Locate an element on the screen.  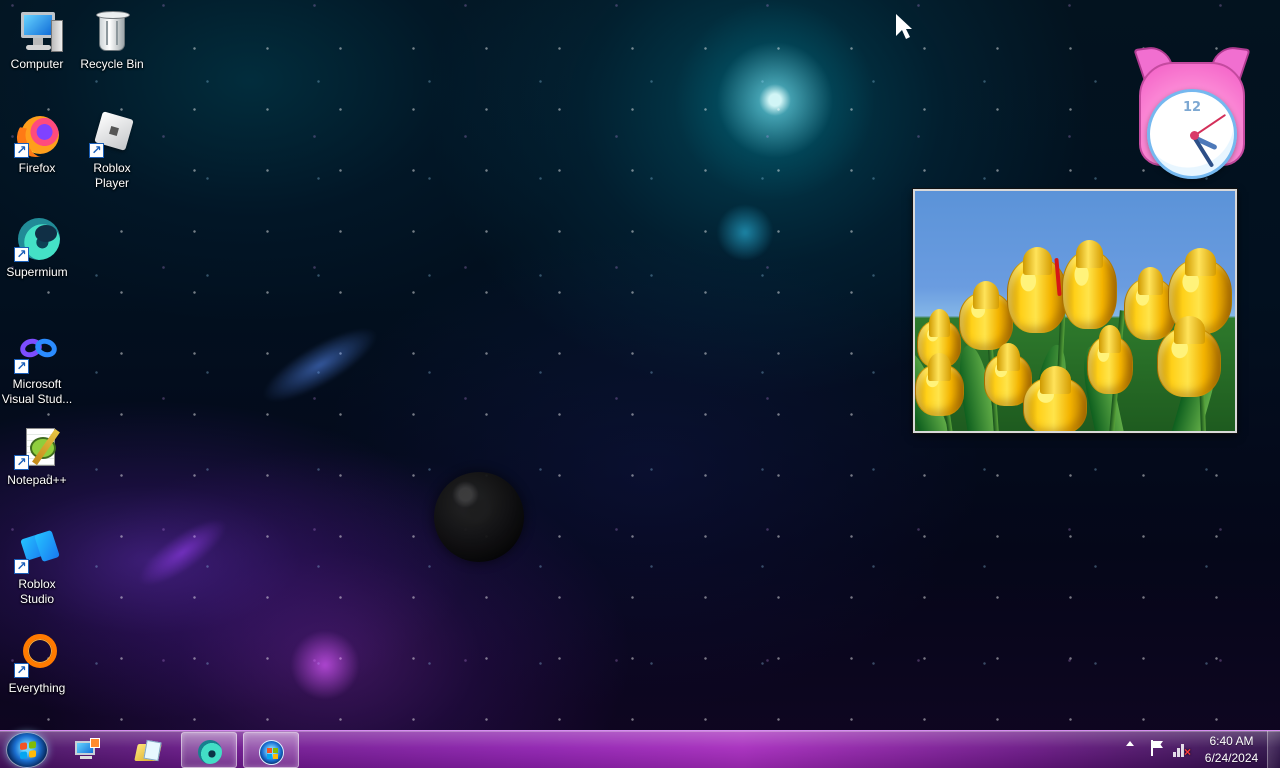
windows-start-icon is located at coordinates (28, 750).